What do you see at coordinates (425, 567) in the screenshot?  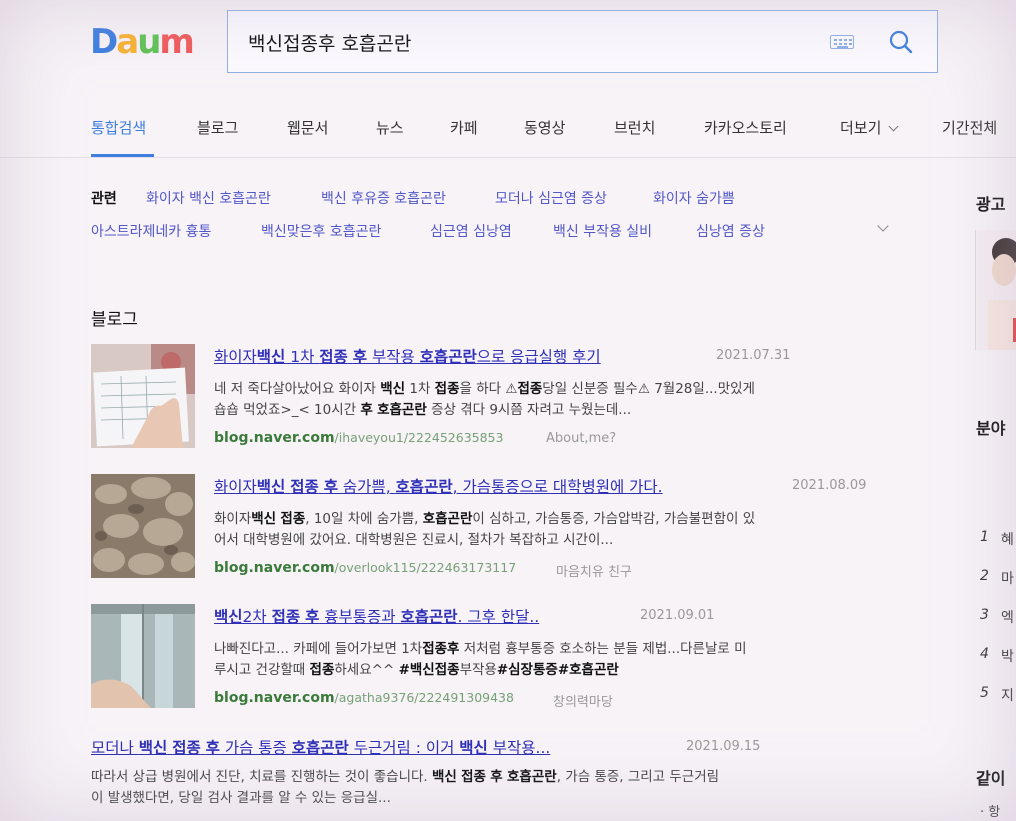 I see `url-path: /overlook115/222463173117` at bounding box center [425, 567].